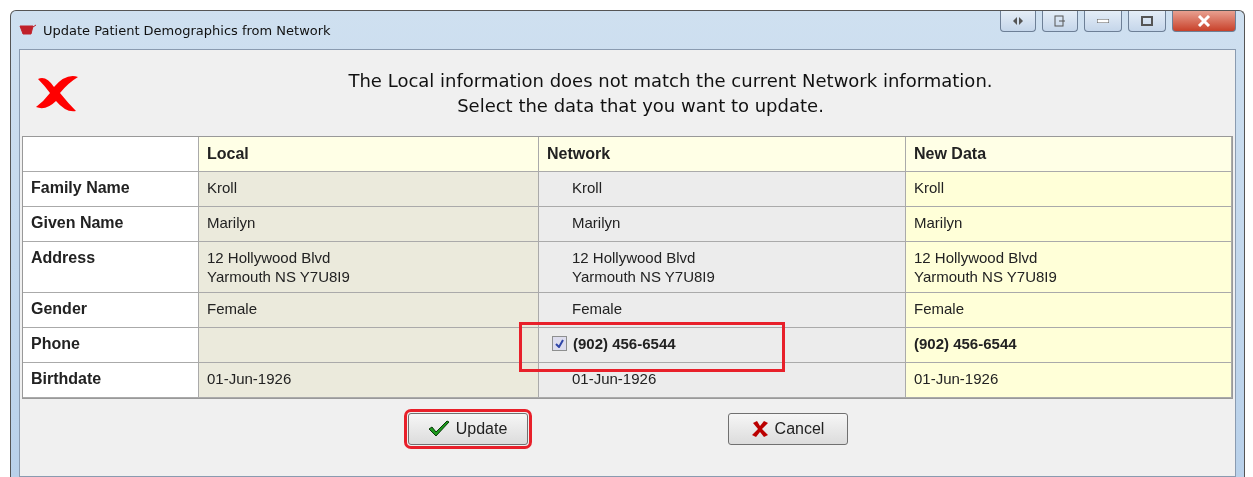  I want to click on row-label: Family Name, so click(81, 187).